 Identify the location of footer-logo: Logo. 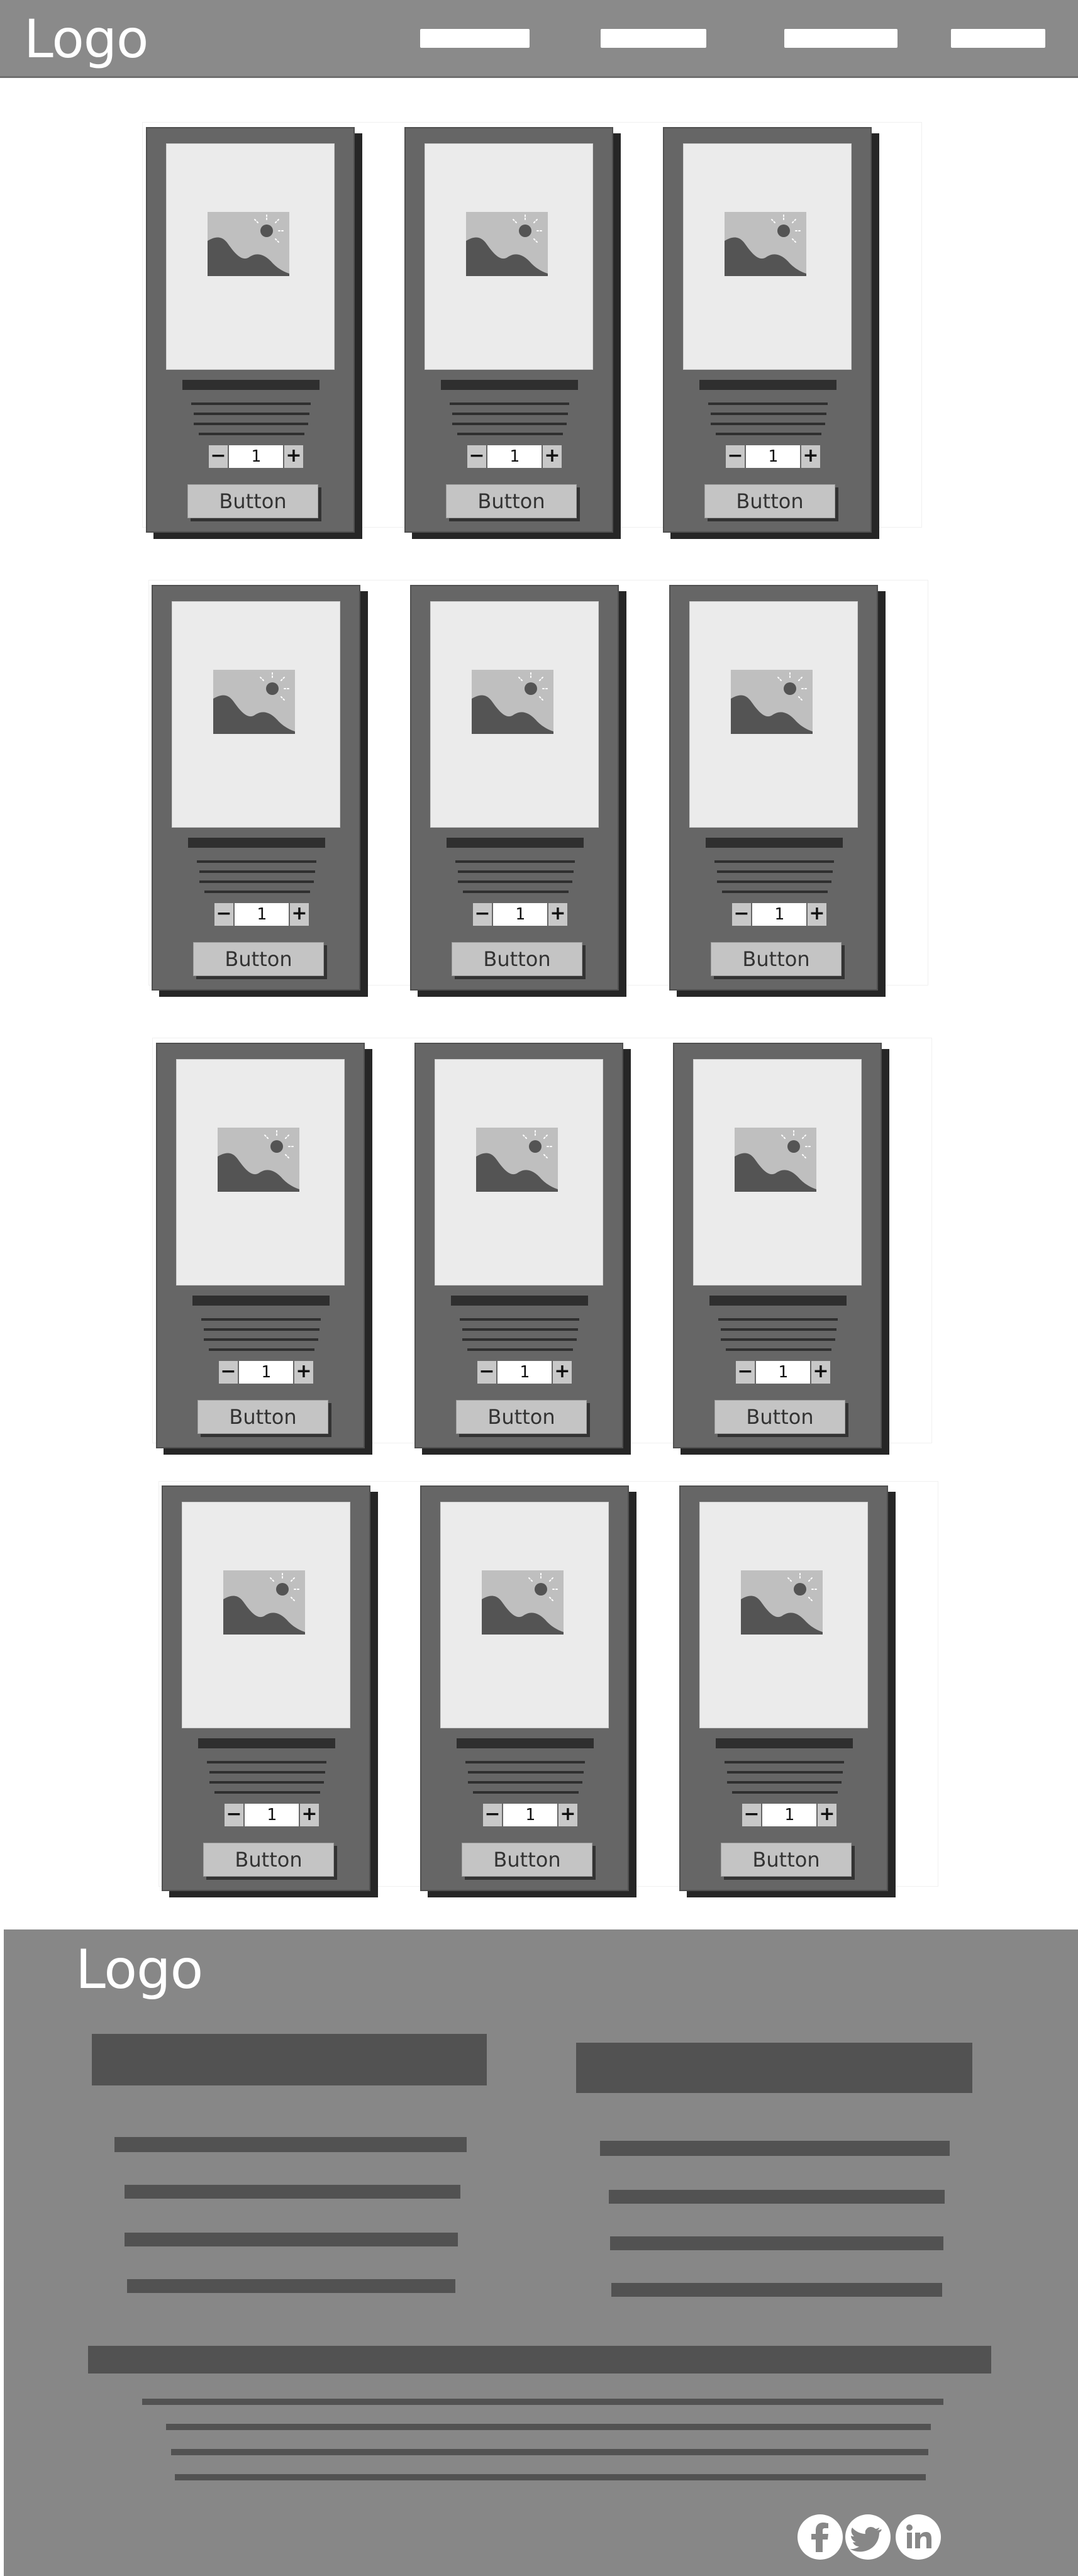
(139, 1969).